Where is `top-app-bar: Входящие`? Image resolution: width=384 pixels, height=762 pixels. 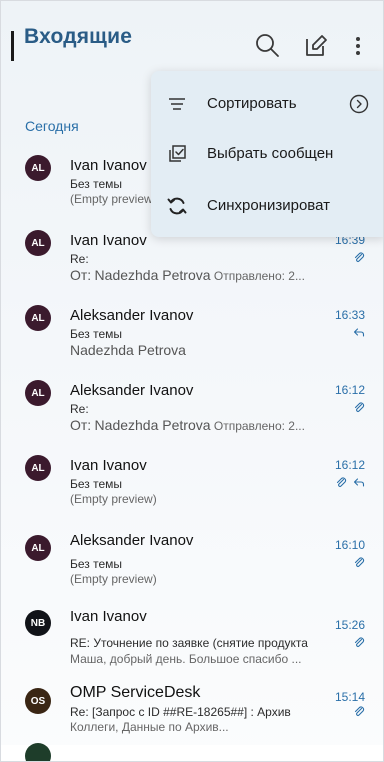
top-app-bar: Входящие is located at coordinates (192, 41).